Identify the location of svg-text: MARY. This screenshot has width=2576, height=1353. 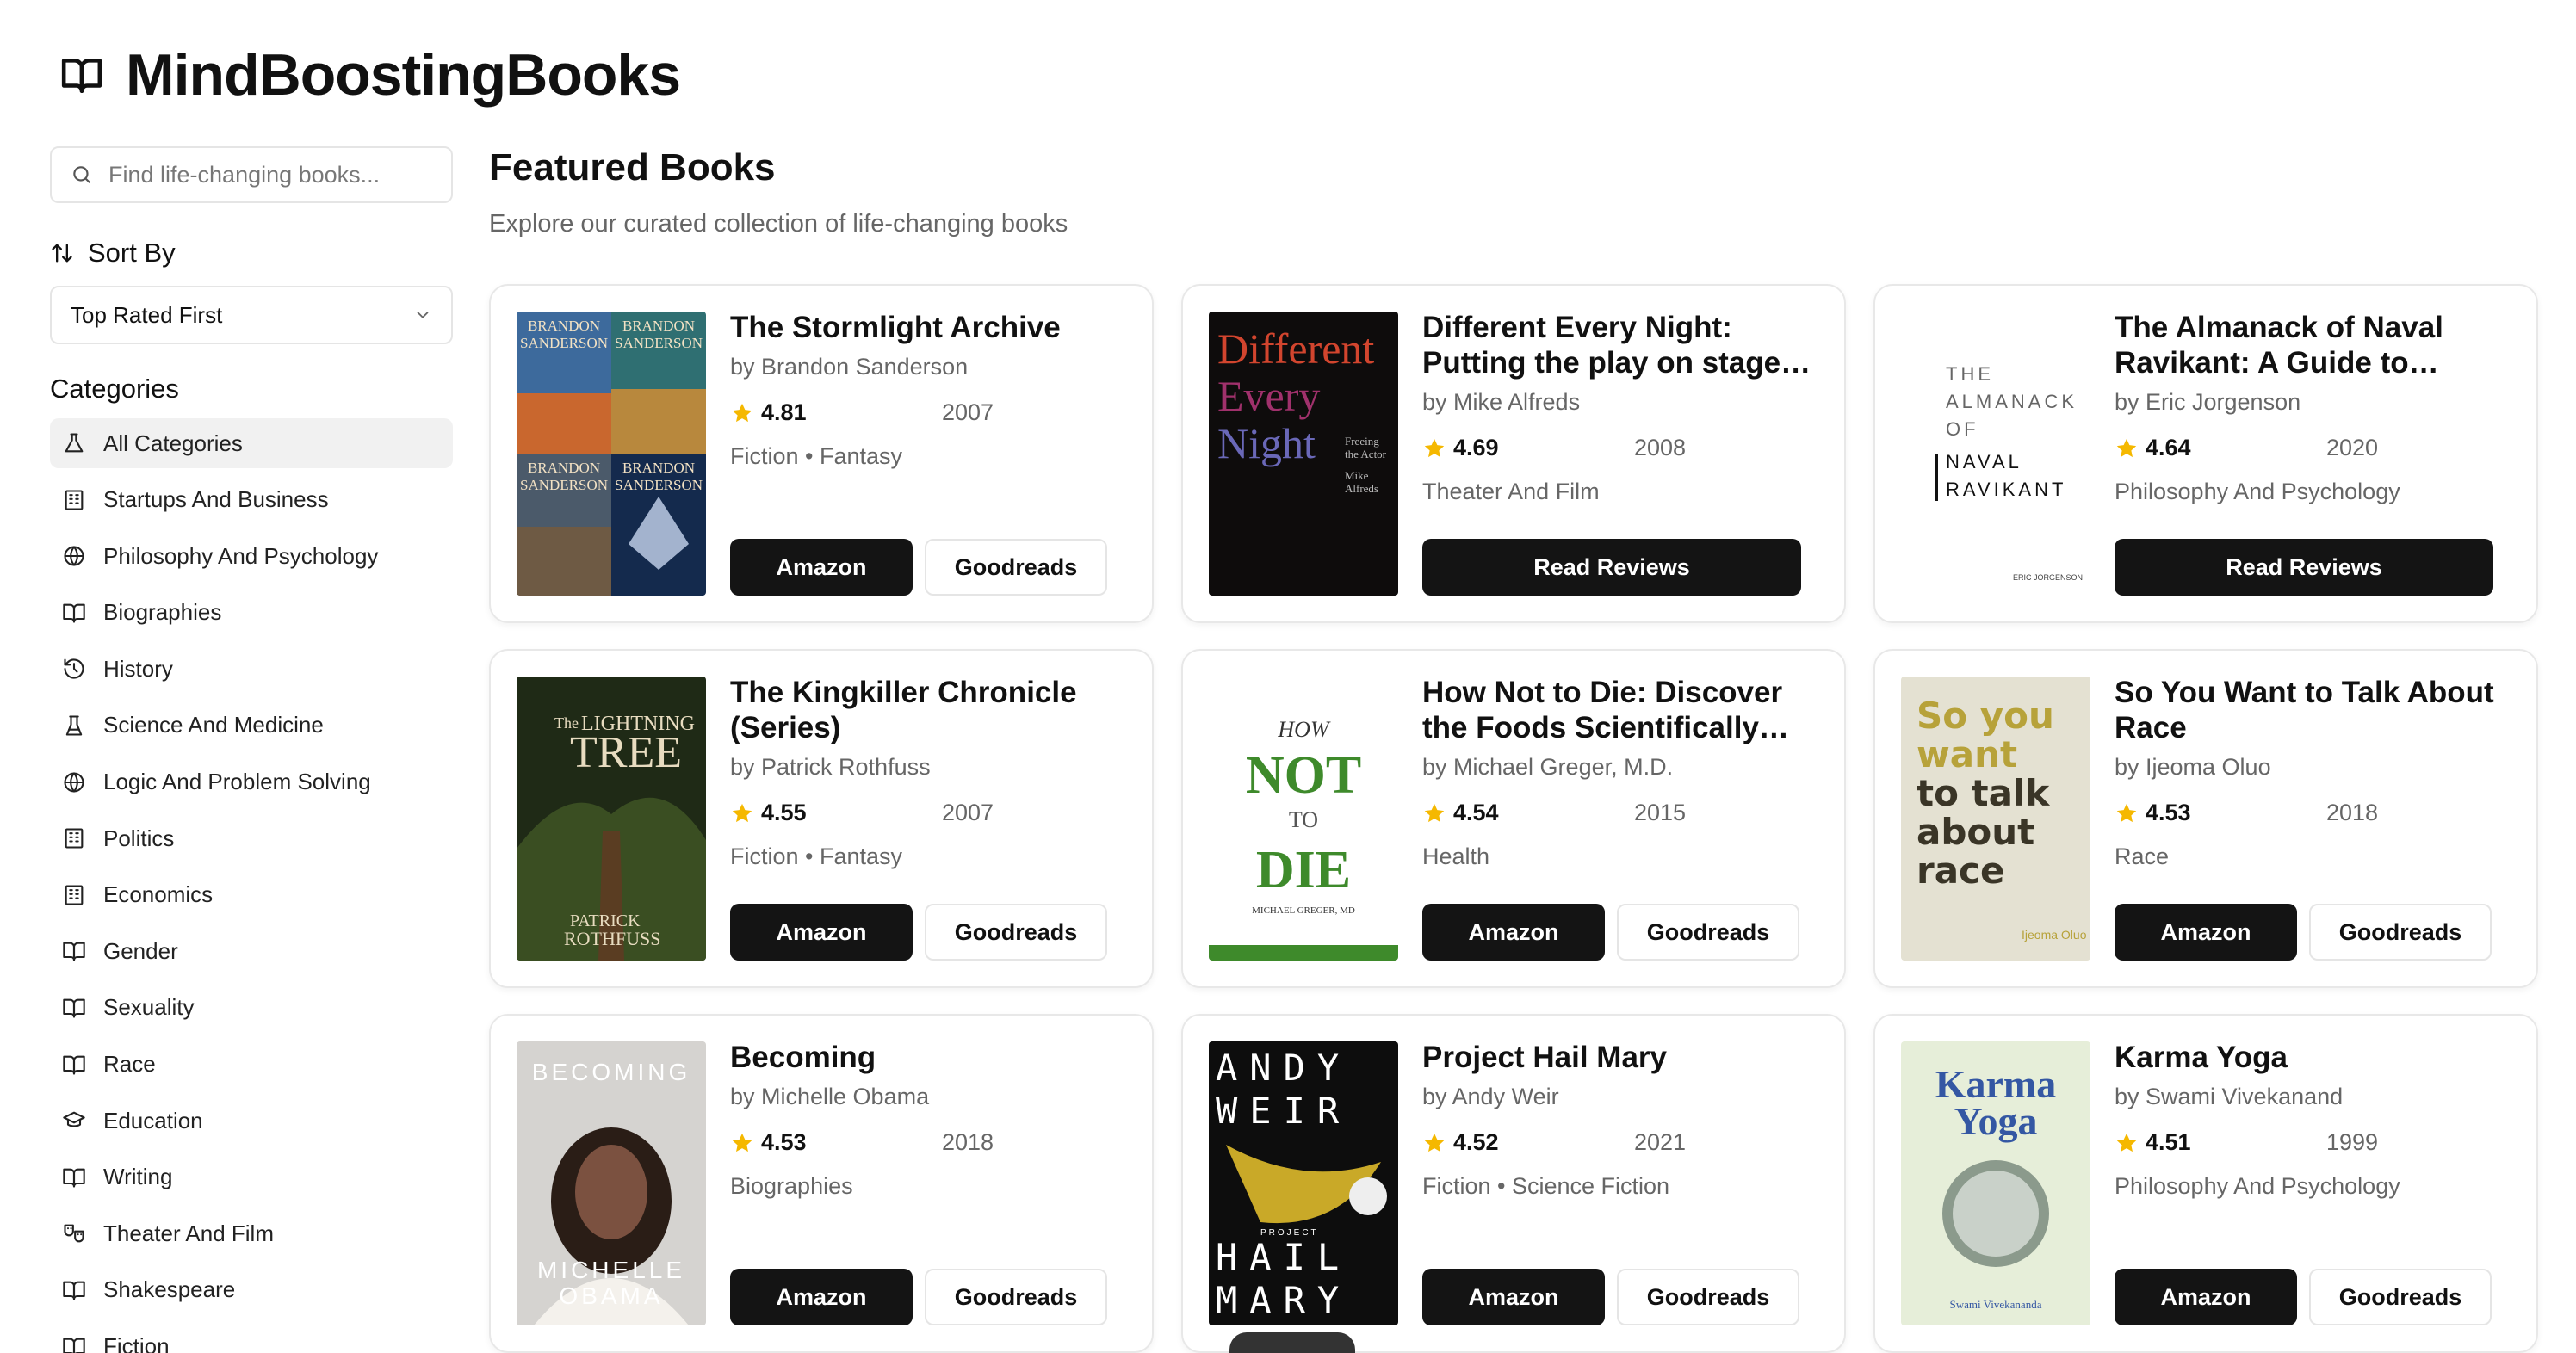
(1283, 1300).